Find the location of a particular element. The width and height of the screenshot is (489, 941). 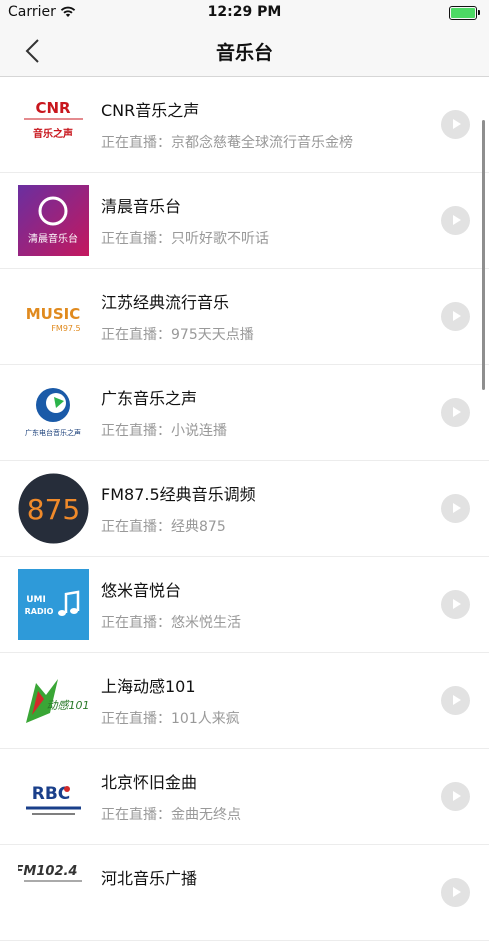

status-bar: Carrier 12:29 PM is located at coordinates (244, 13).